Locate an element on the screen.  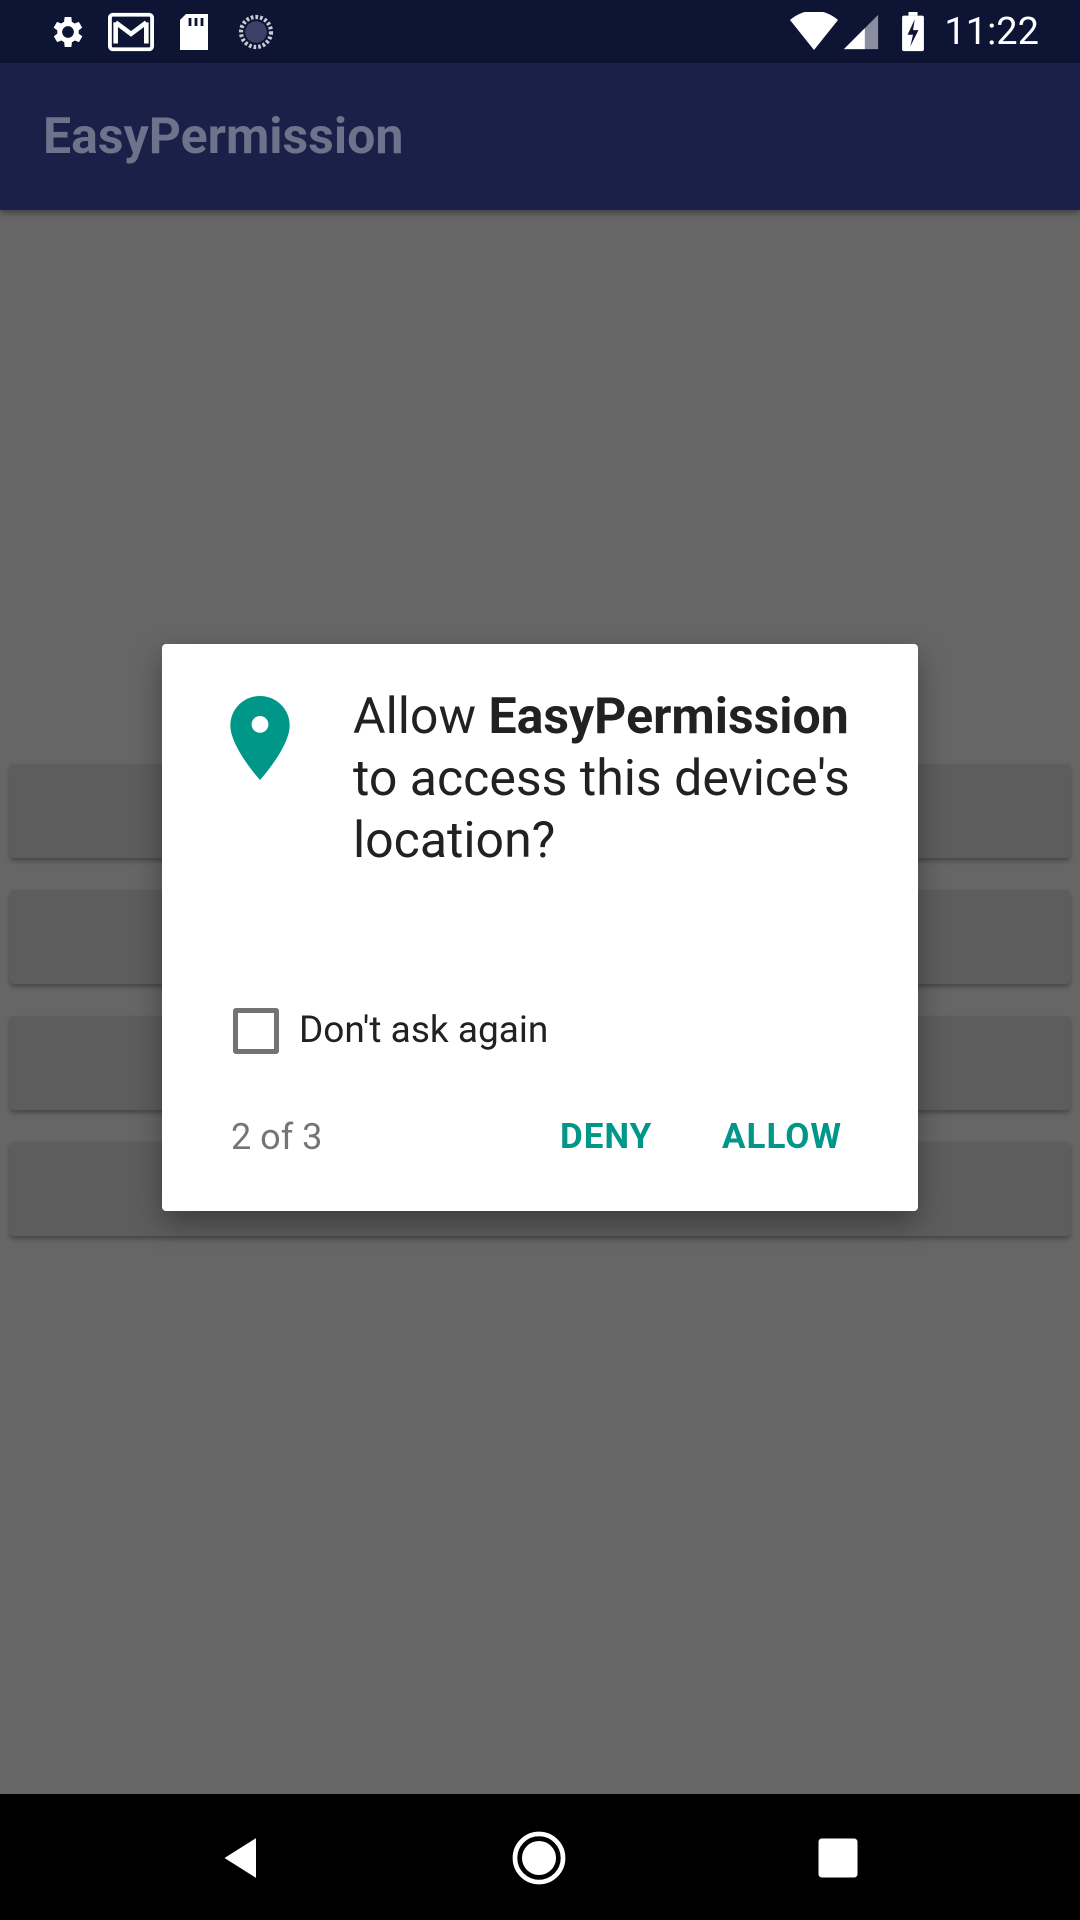
navigation-bar is located at coordinates (540, 1857).